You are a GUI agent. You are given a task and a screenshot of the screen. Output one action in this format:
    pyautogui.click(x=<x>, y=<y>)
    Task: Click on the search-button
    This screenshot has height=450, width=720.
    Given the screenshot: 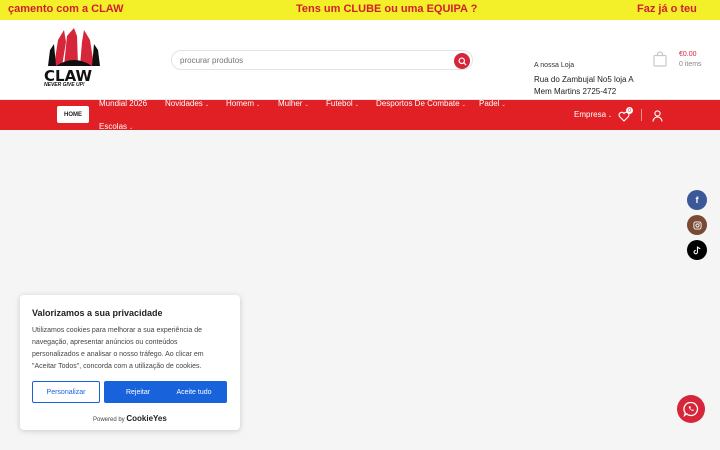 What is the action you would take?
    pyautogui.click(x=462, y=61)
    